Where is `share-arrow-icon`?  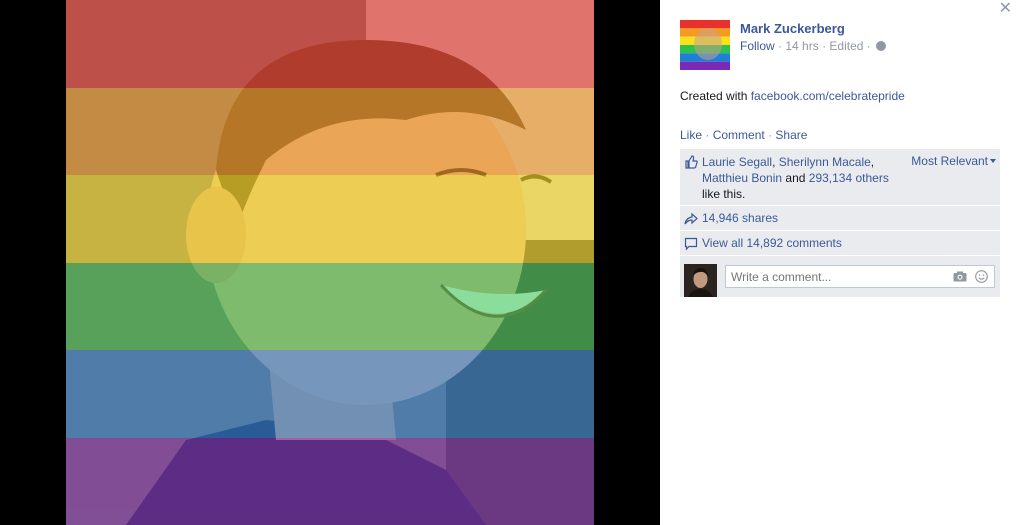 share-arrow-icon is located at coordinates (691, 218).